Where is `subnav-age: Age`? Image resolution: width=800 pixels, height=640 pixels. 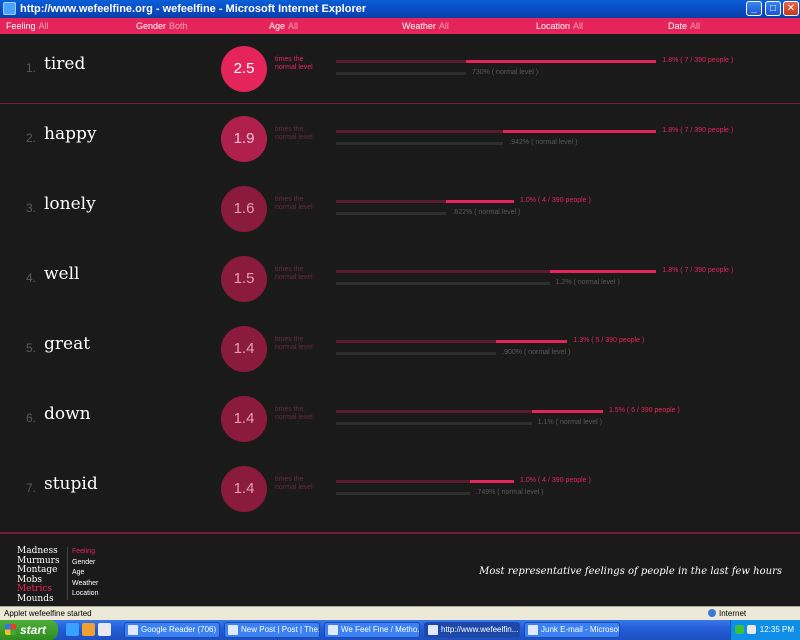 subnav-age: Age is located at coordinates (85, 573).